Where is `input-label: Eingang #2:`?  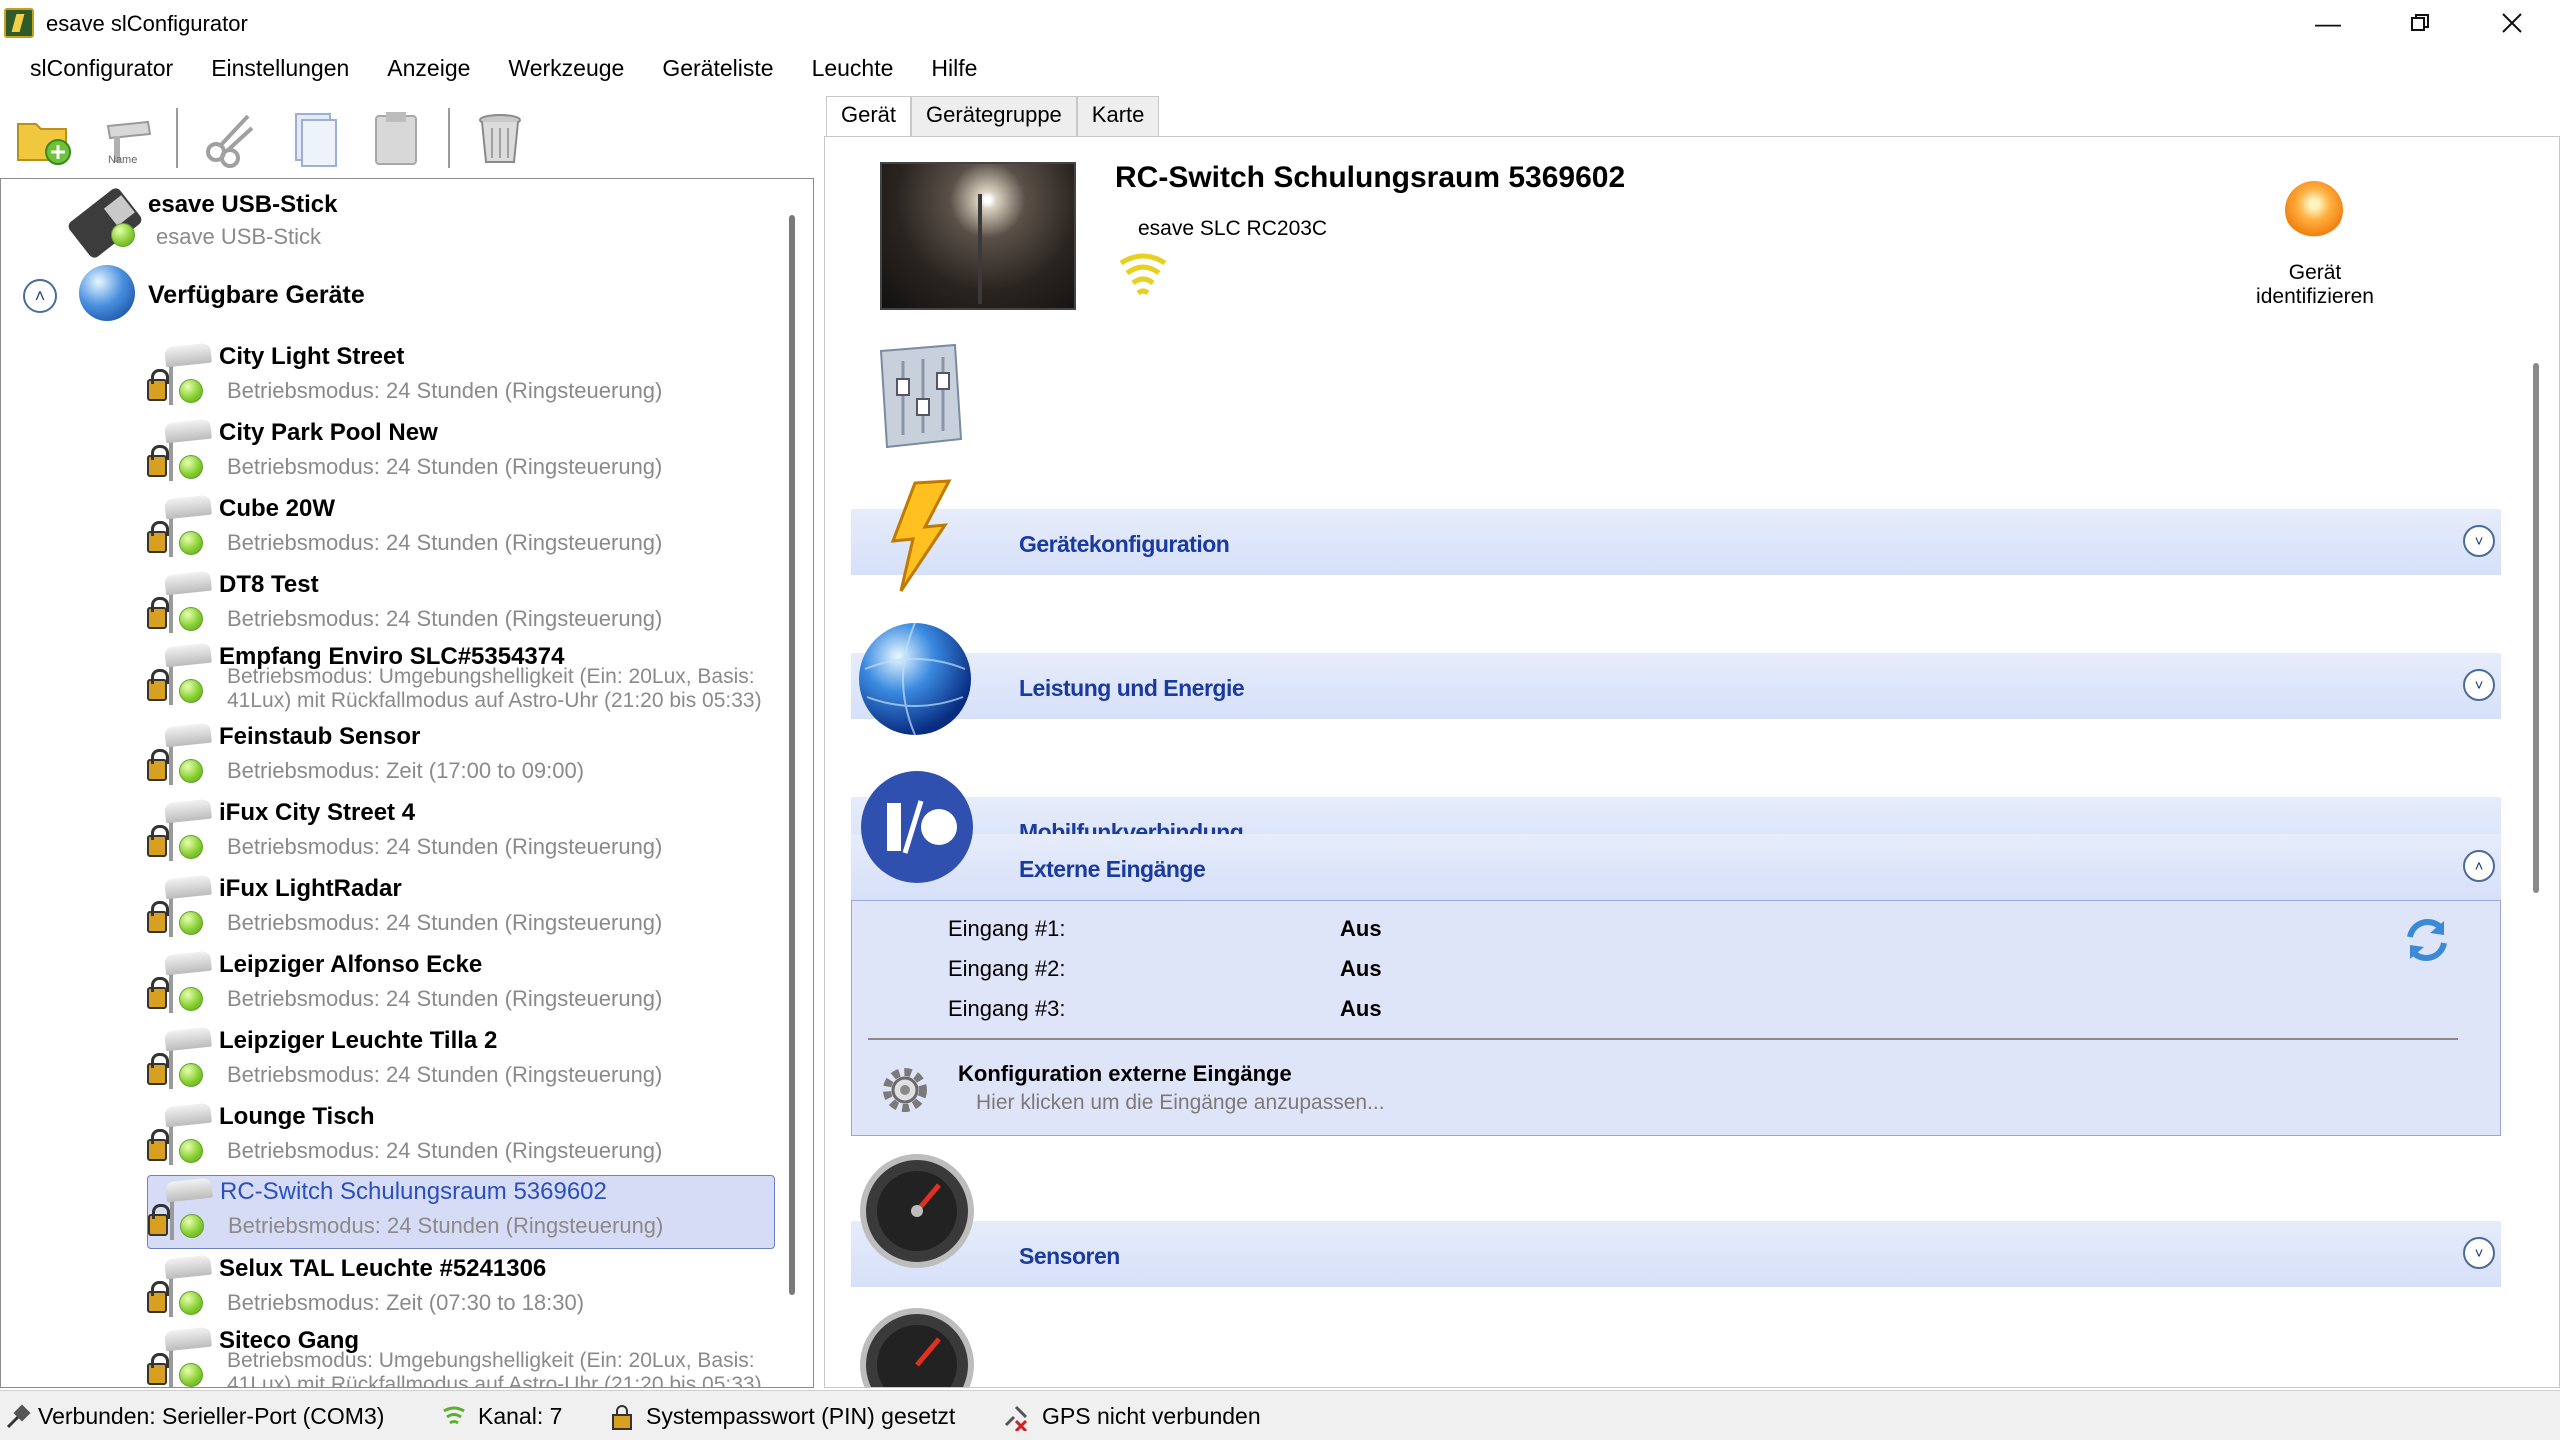
input-label: Eingang #2: is located at coordinates (1007, 968).